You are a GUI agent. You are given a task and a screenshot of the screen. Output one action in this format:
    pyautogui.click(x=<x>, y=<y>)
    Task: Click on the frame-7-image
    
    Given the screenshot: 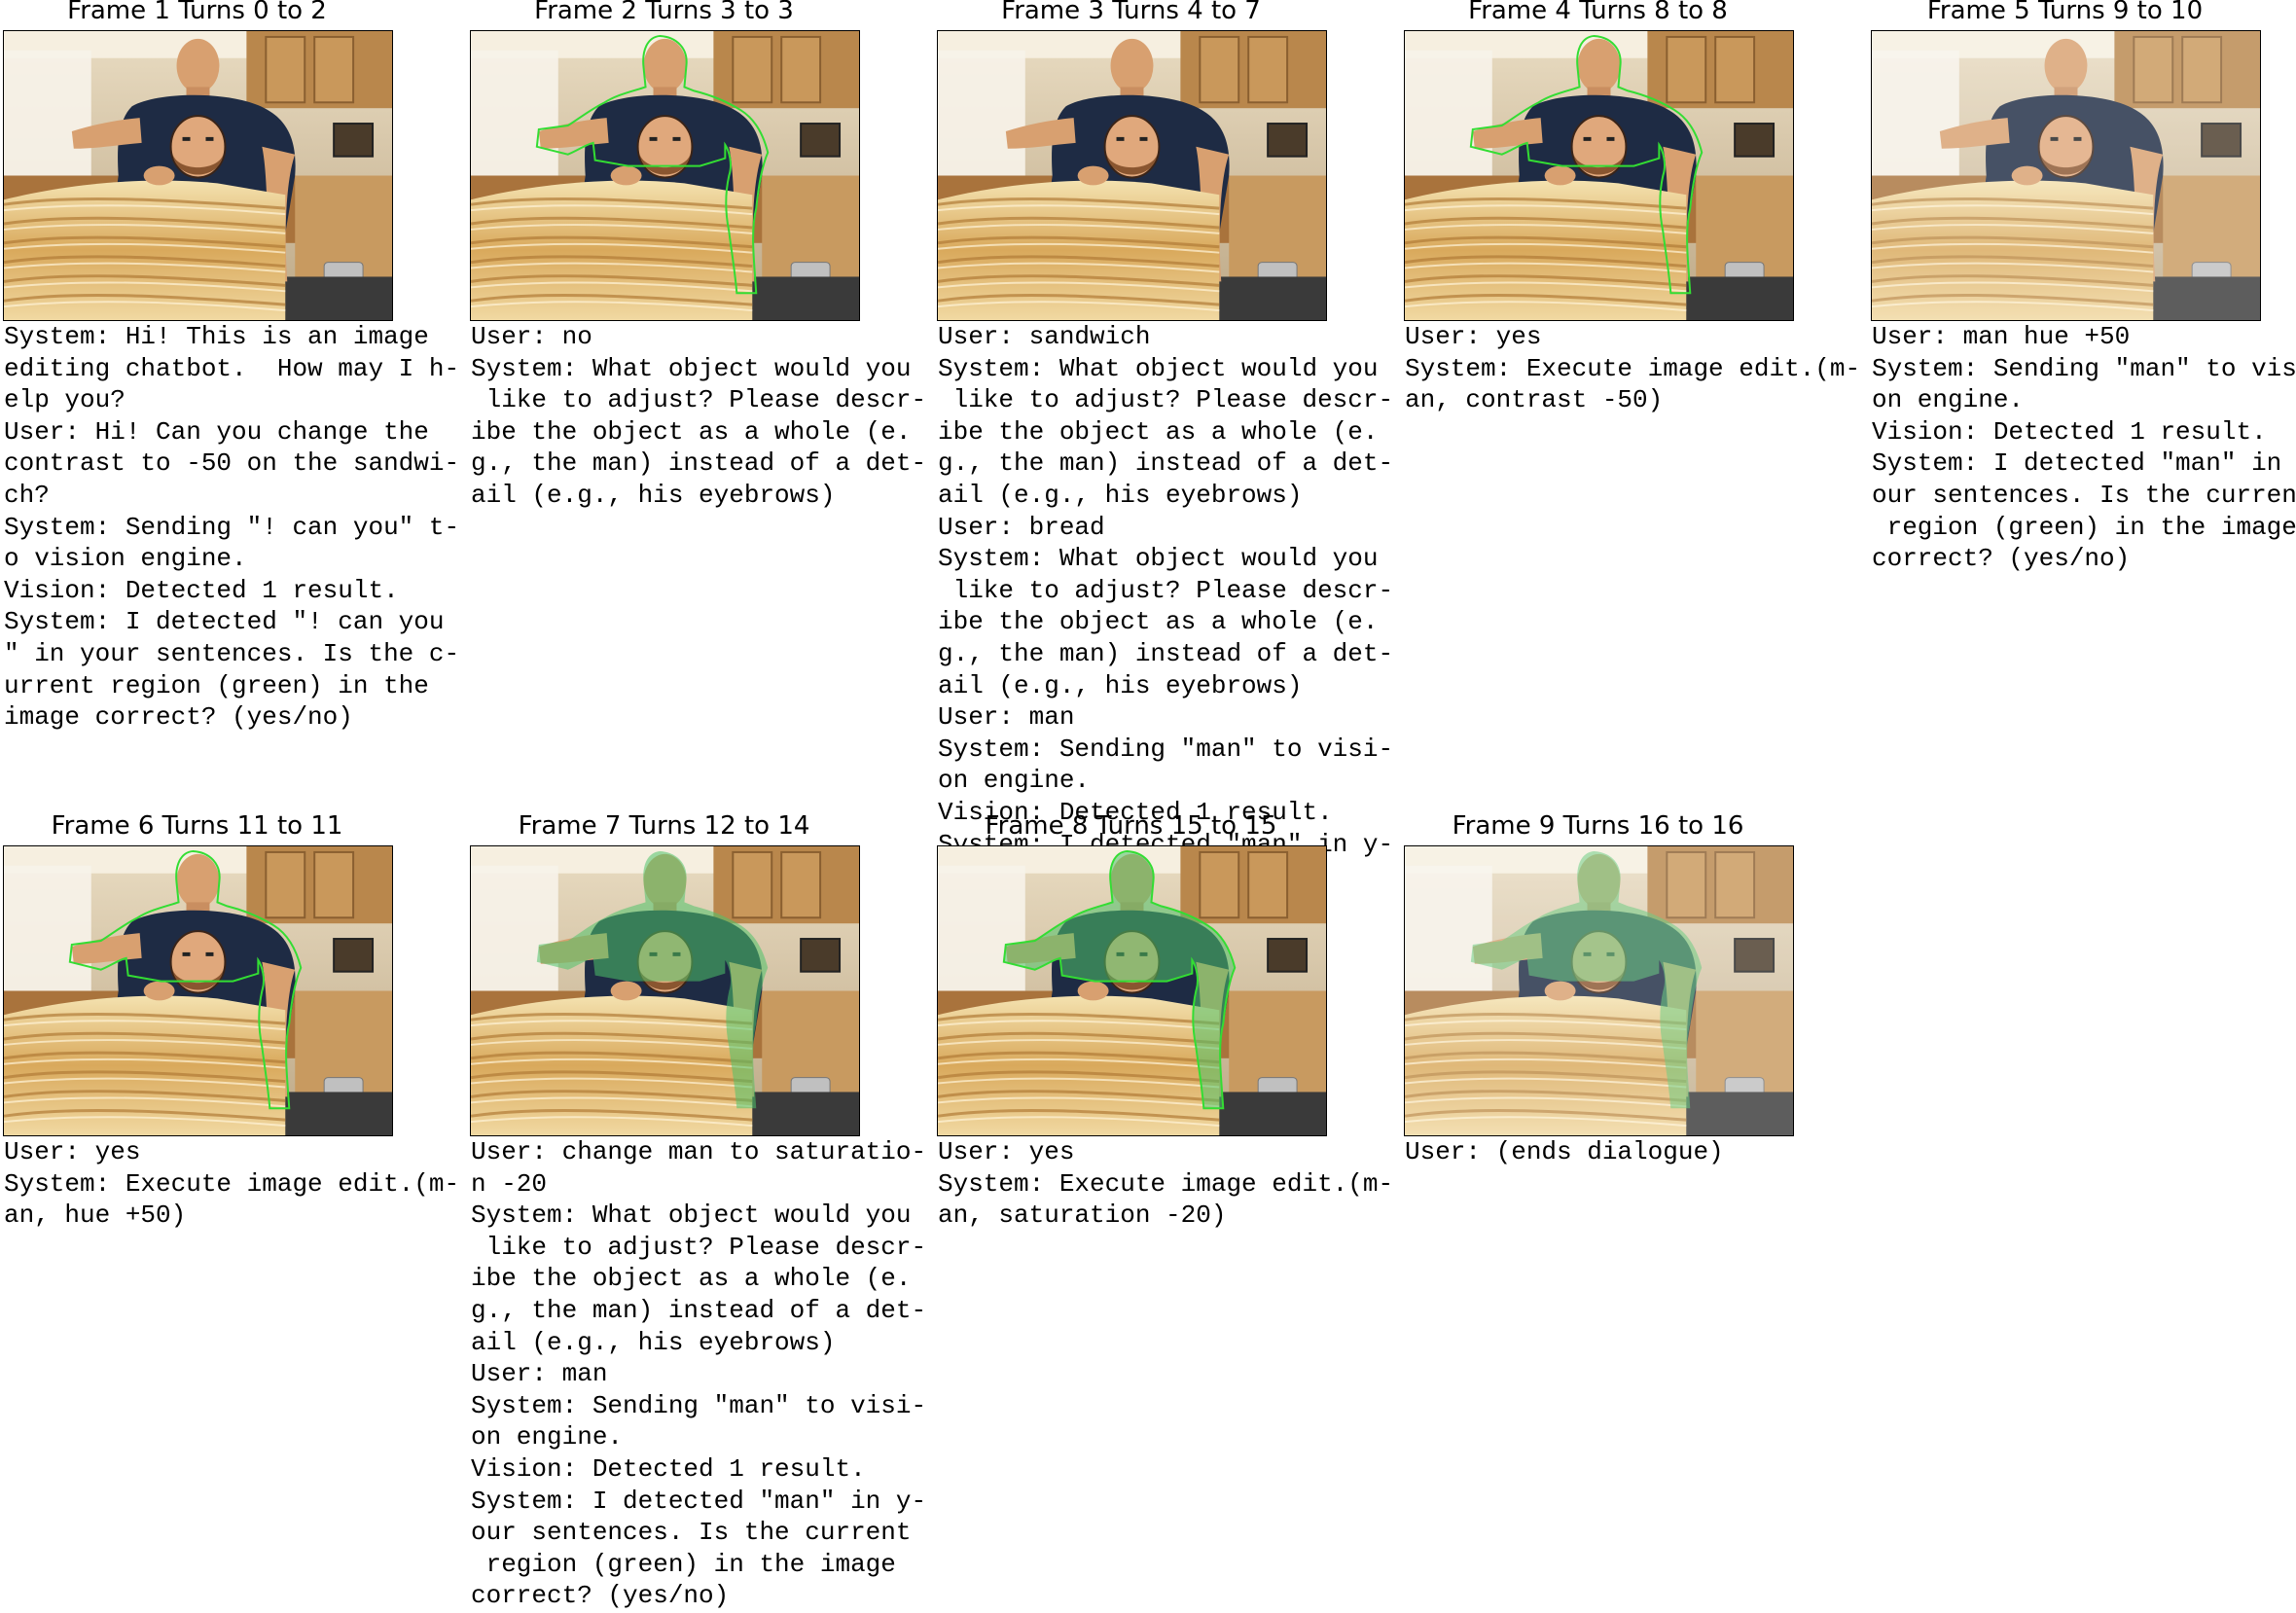 What is the action you would take?
    pyautogui.click(x=665, y=990)
    